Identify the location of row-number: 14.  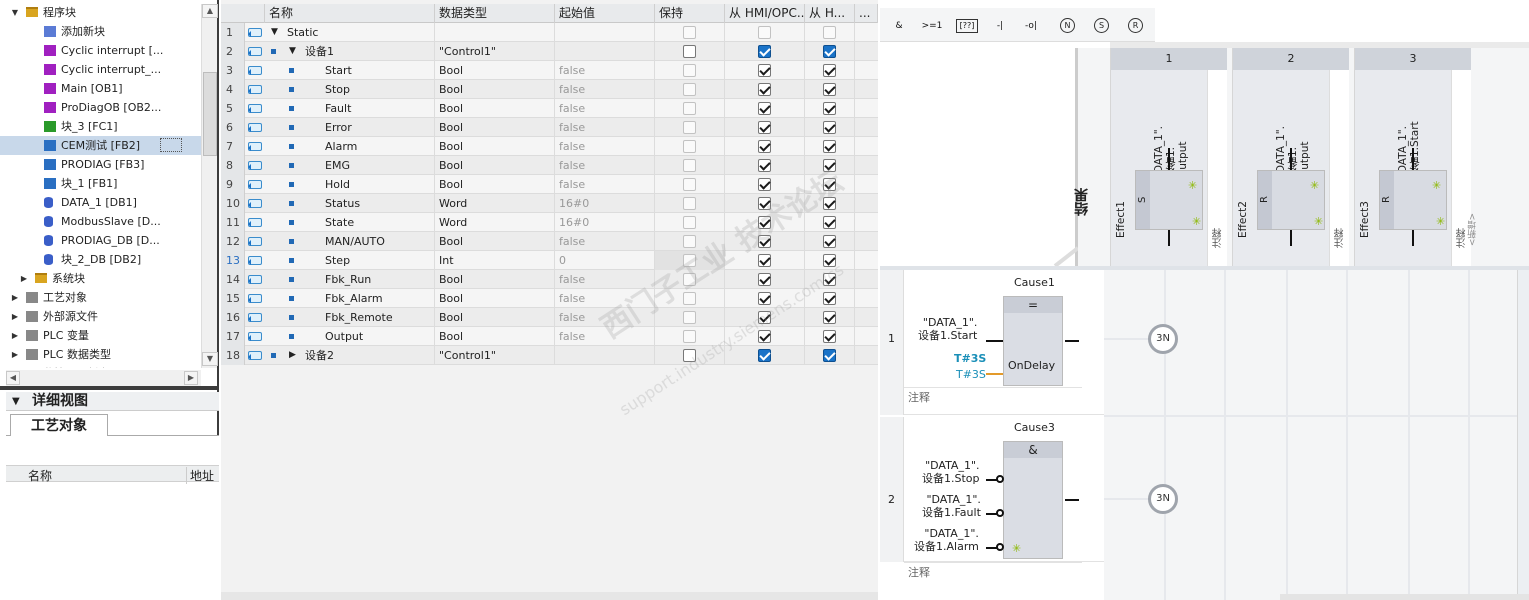
(233, 279).